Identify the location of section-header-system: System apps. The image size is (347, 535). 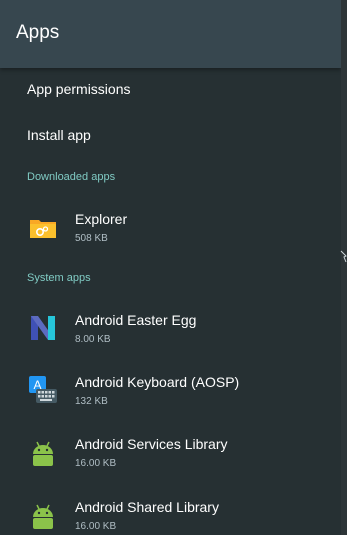
(59, 278).